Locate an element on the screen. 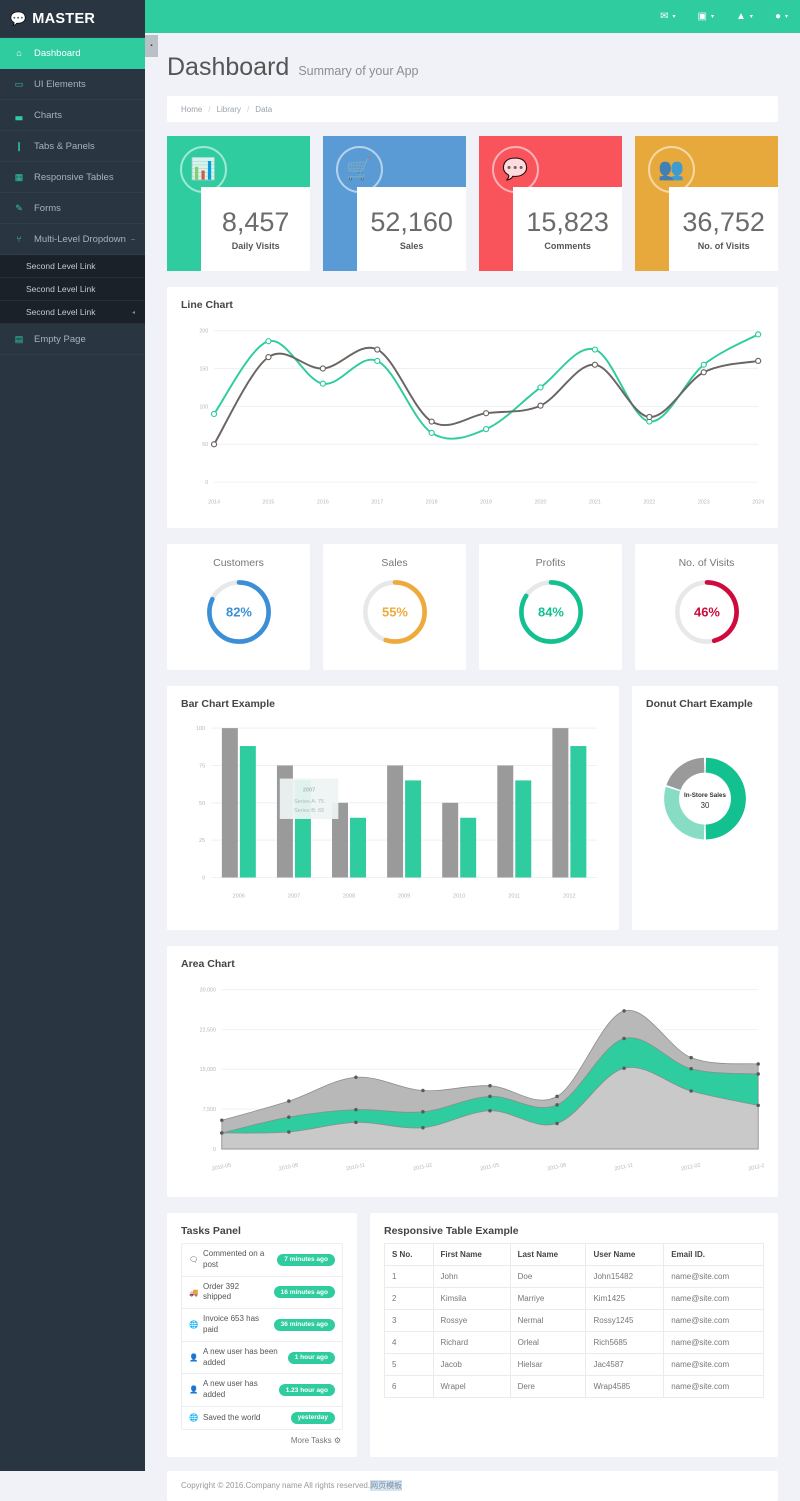 The width and height of the screenshot is (800, 1501). svg-text: 75 is located at coordinates (202, 767).